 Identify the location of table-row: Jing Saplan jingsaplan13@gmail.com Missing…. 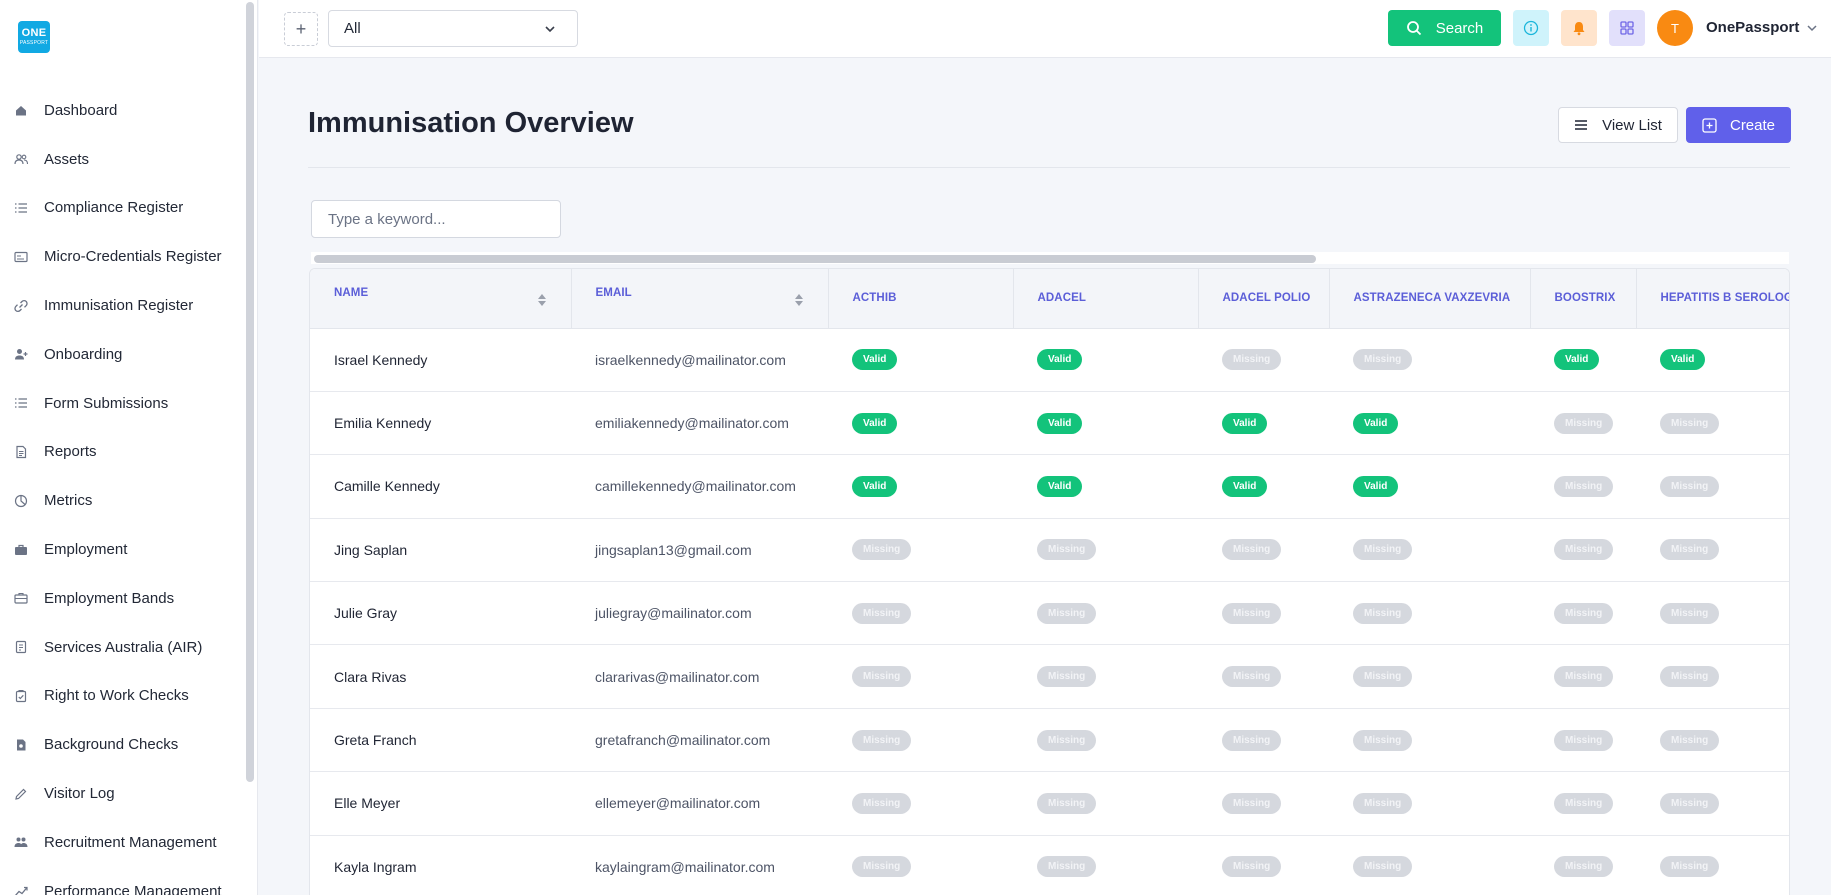
(1049, 550).